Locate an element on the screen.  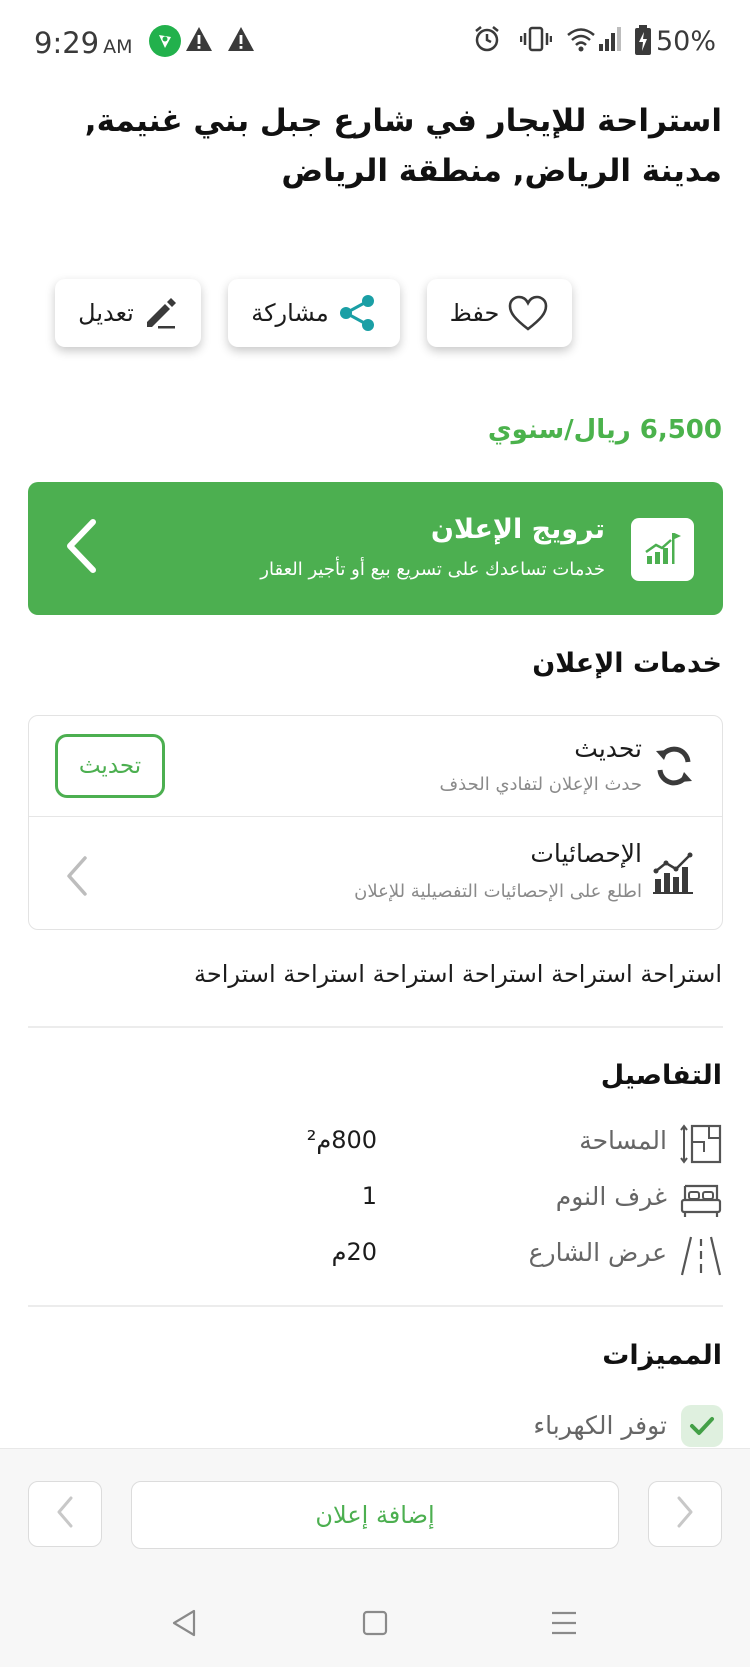
statistics-icon is located at coordinates (674, 874).